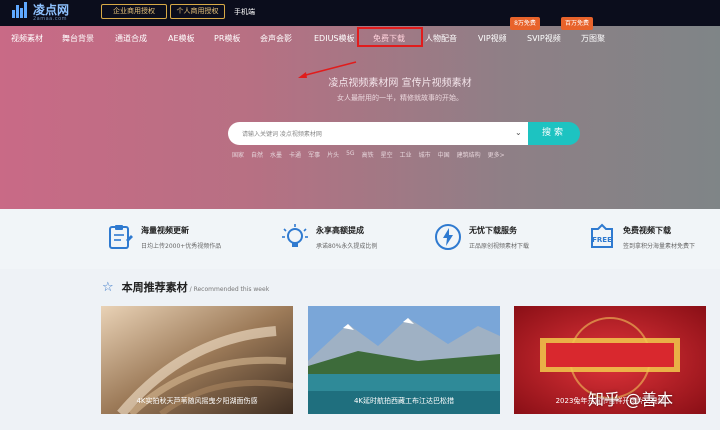  Describe the element at coordinates (276, 38) in the screenshot. I see `nav-item-huisheng: 会声会影` at that location.